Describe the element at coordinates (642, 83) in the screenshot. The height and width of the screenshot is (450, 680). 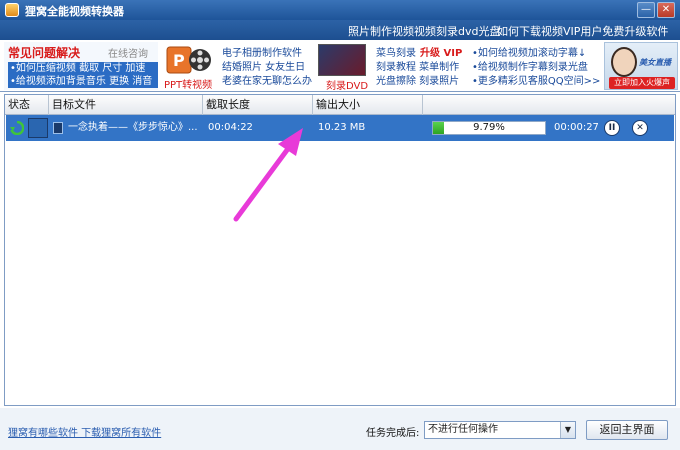
I see `portrait-join-button: 立即加入火爆声` at that location.